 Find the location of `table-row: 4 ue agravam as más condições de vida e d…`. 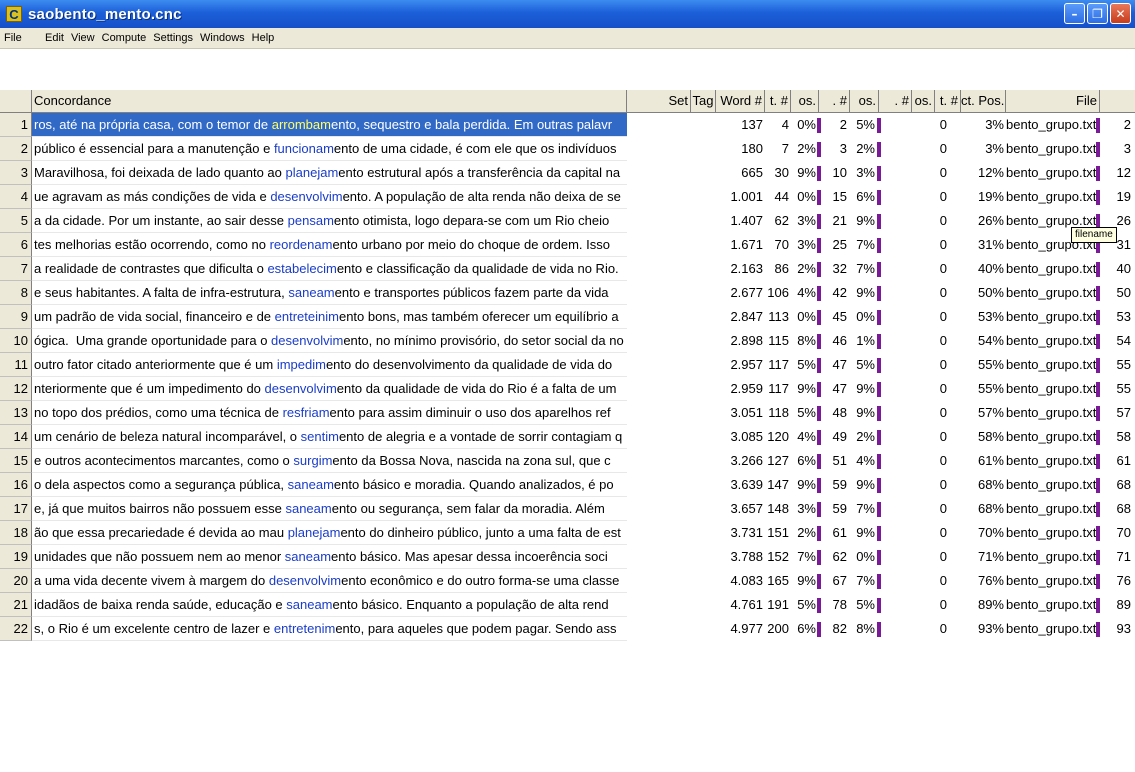

table-row: 4 ue agravam as más condições de vida e d… is located at coordinates (567, 197).